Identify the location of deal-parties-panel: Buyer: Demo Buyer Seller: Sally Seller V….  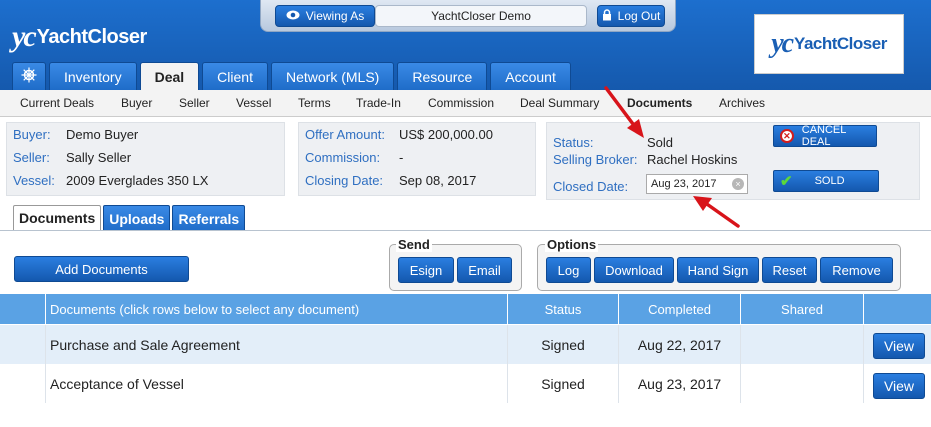
(145, 159).